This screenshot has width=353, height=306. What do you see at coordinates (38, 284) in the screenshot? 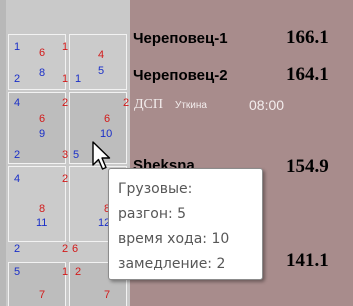
I see `grid-cell: 5 1 7` at bounding box center [38, 284].